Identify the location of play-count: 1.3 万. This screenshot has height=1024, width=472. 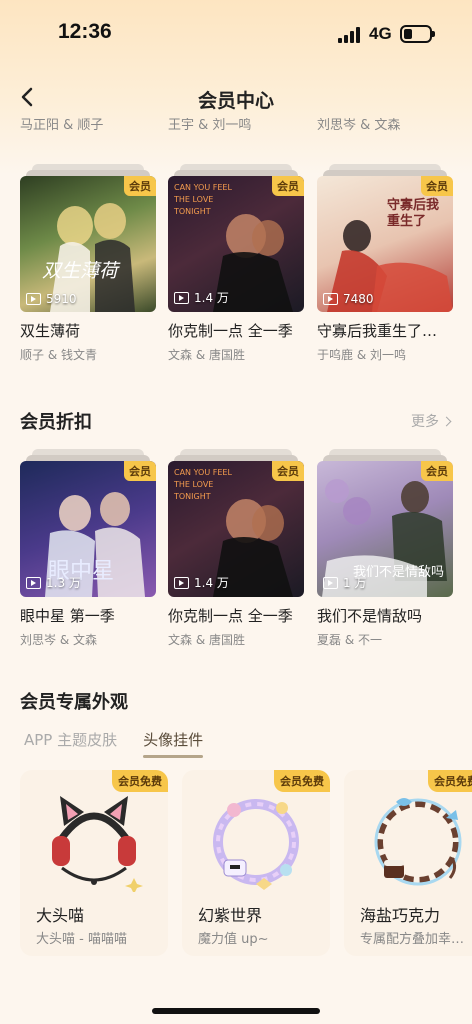
(53, 582).